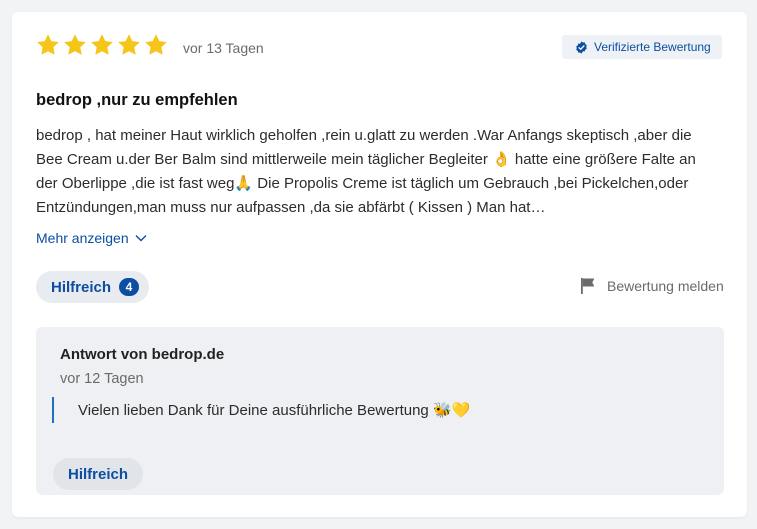 Image resolution: width=757 pixels, height=529 pixels. Describe the element at coordinates (665, 286) in the screenshot. I see `report-label: Bewertung melden` at that location.